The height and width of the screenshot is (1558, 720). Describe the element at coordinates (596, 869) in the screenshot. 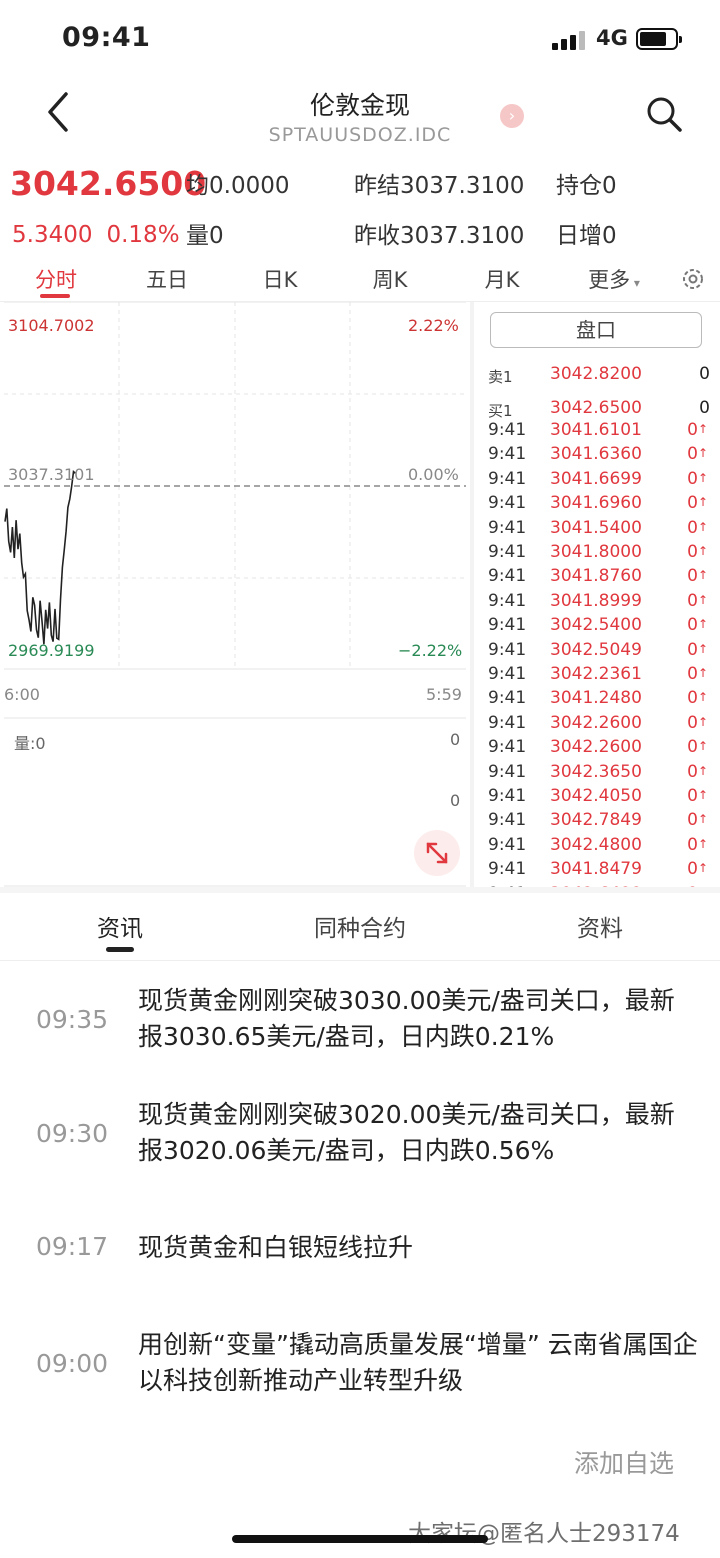

I see `tick-price: 3041.8479` at that location.